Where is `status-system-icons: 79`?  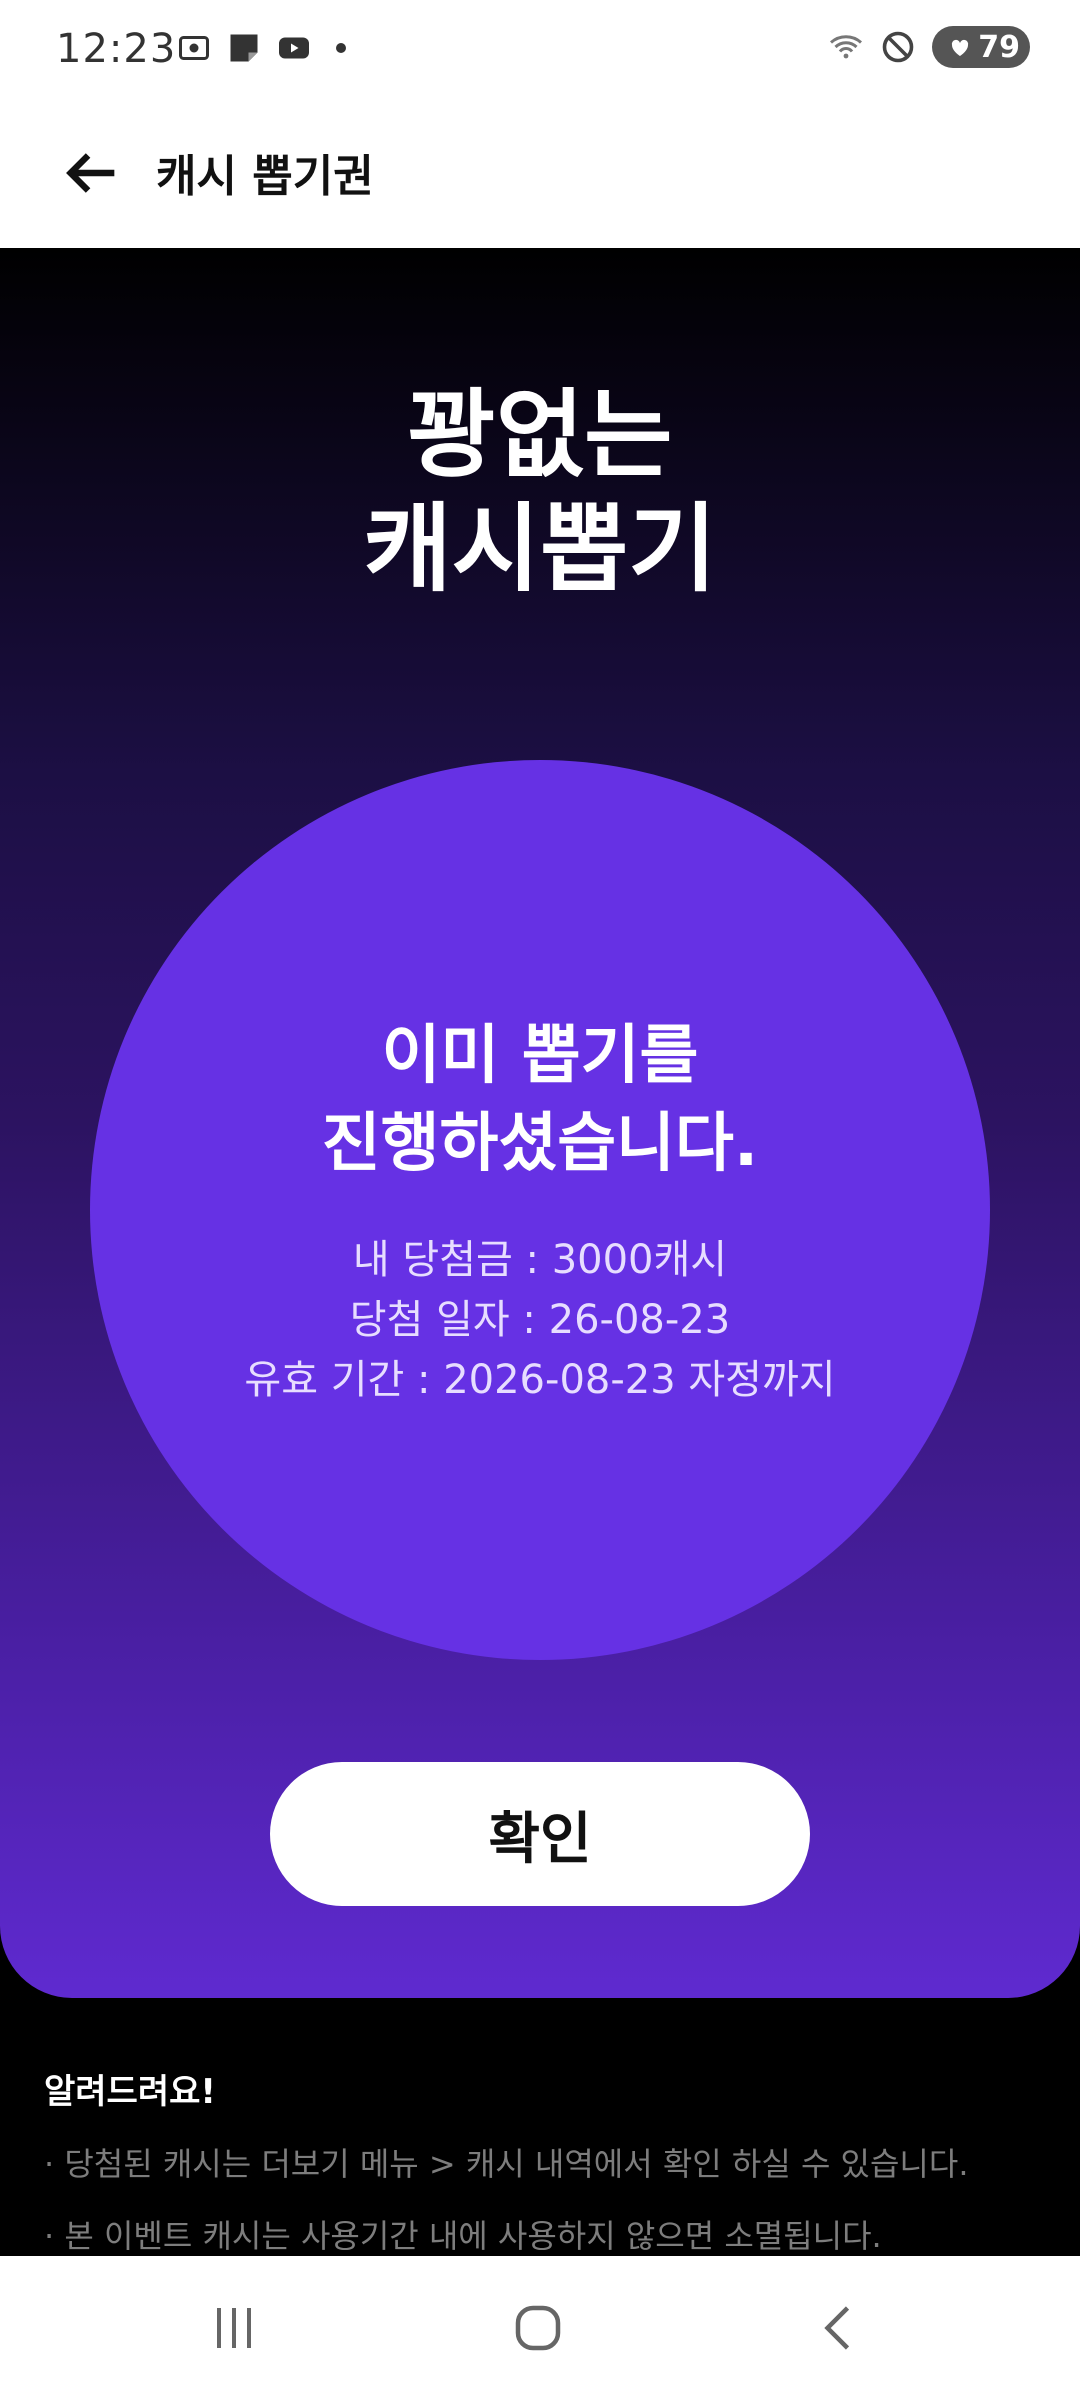 status-system-icons: 79 is located at coordinates (929, 47).